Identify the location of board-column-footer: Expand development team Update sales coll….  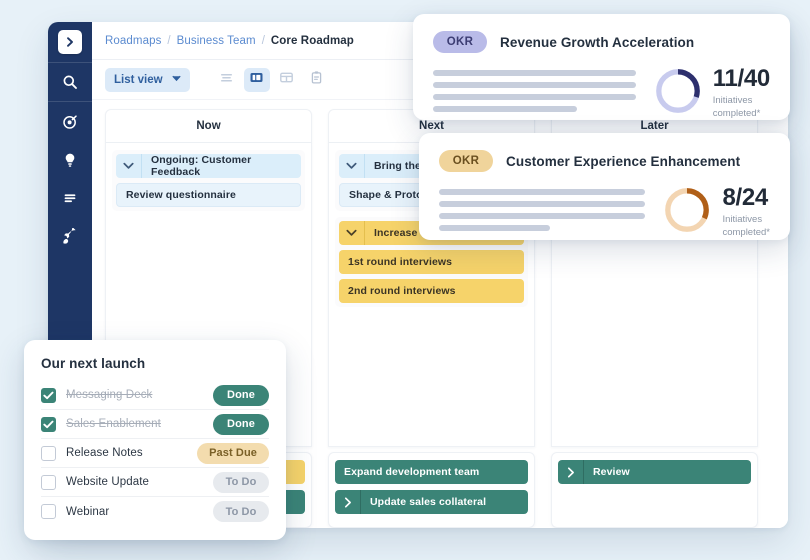
(431, 490).